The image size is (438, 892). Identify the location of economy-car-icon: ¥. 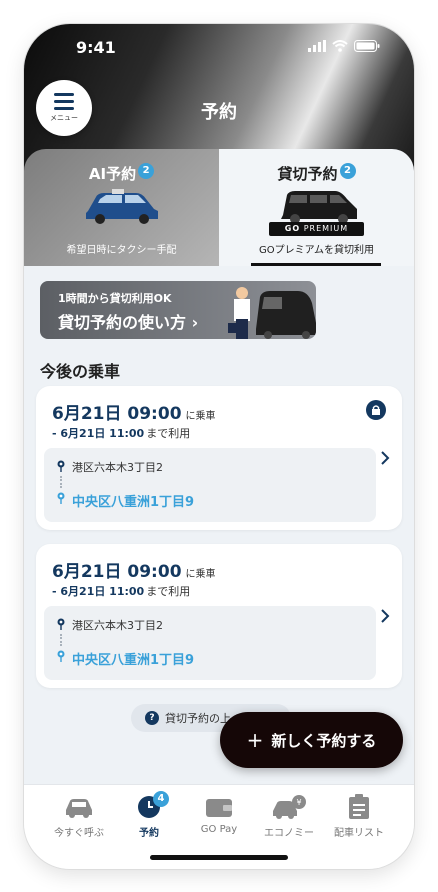
(289, 807).